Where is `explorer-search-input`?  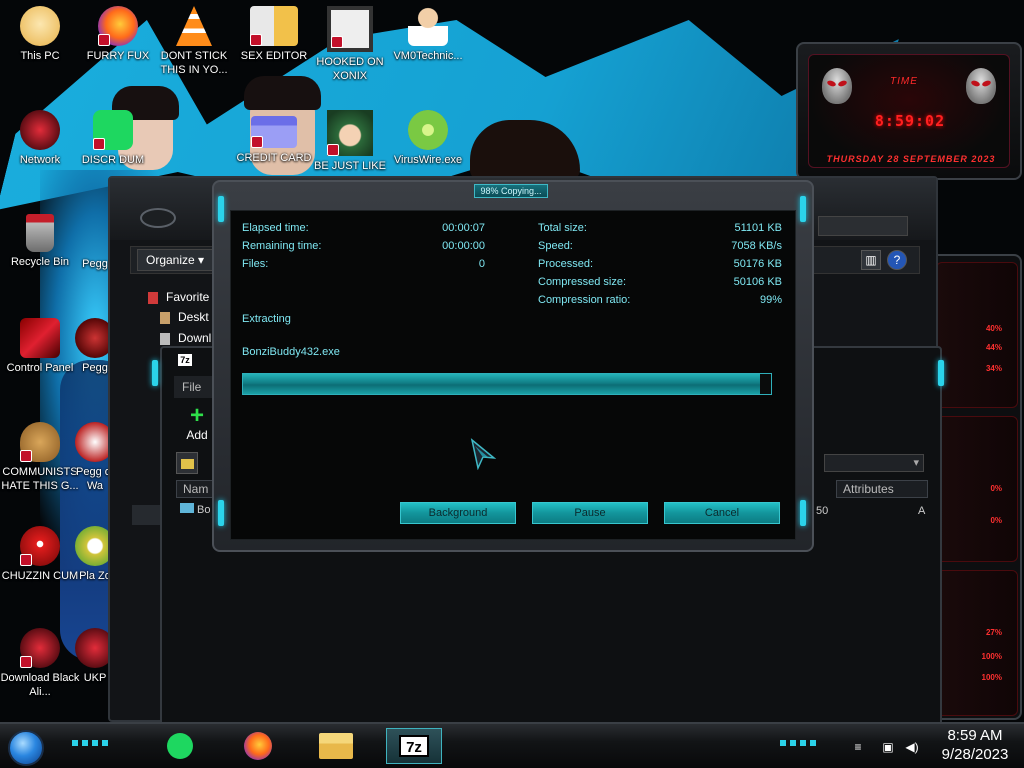
explorer-search-input is located at coordinates (863, 226).